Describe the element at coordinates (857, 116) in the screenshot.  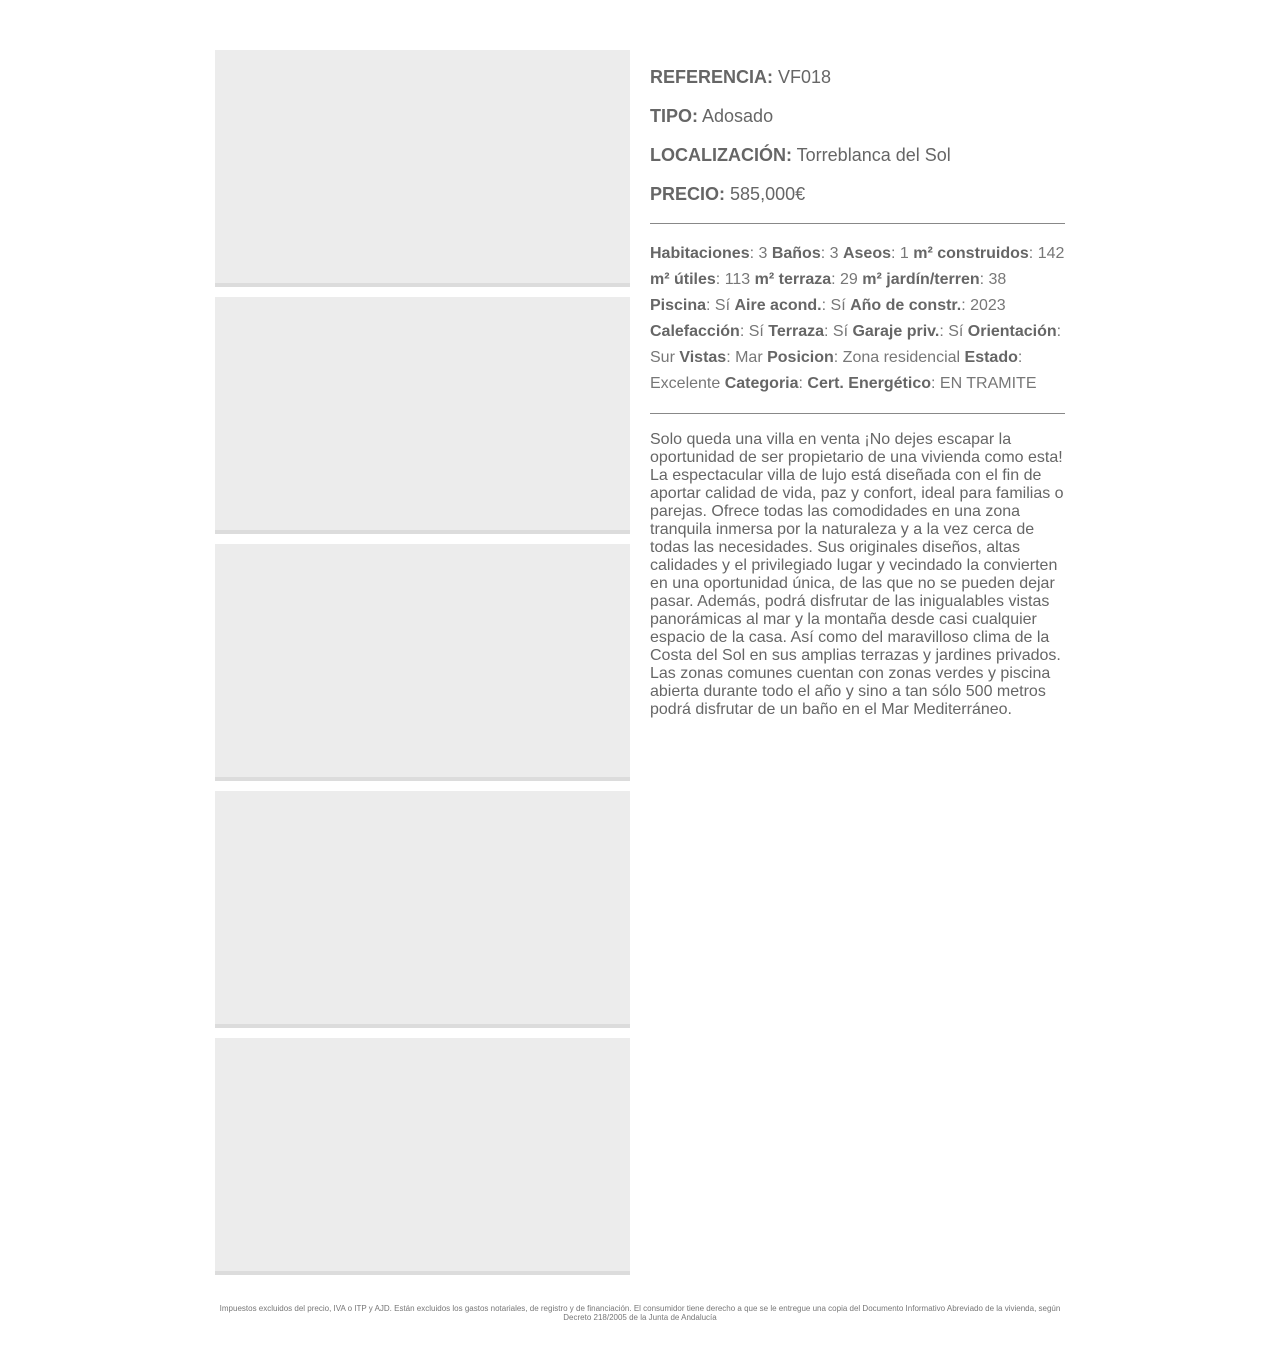
I see `type-row: TIPO: Adosado` at that location.